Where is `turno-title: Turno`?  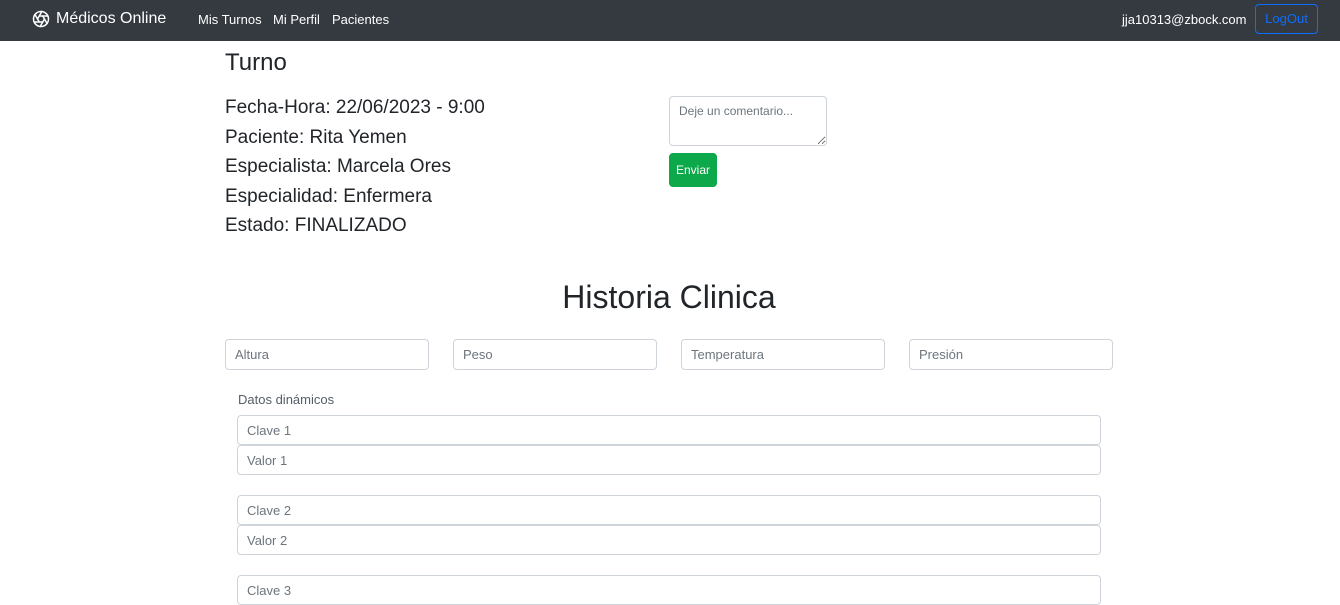
turno-title: Turno is located at coordinates (256, 62).